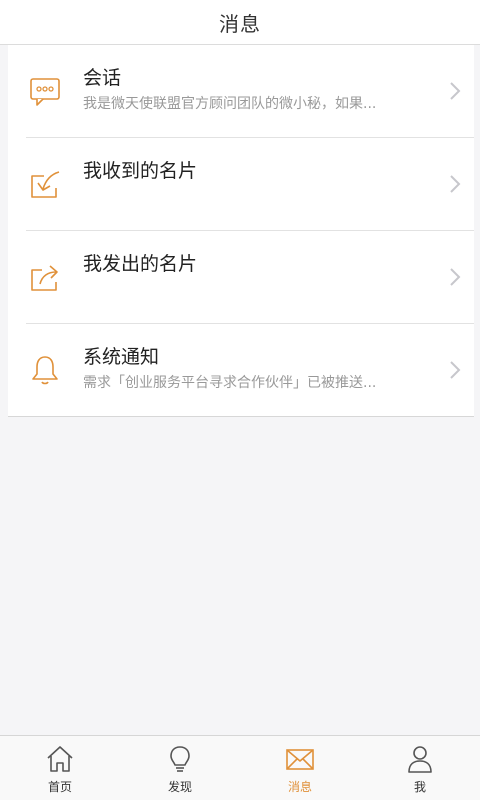  I want to click on item-title: 我发出的名片, so click(140, 264).